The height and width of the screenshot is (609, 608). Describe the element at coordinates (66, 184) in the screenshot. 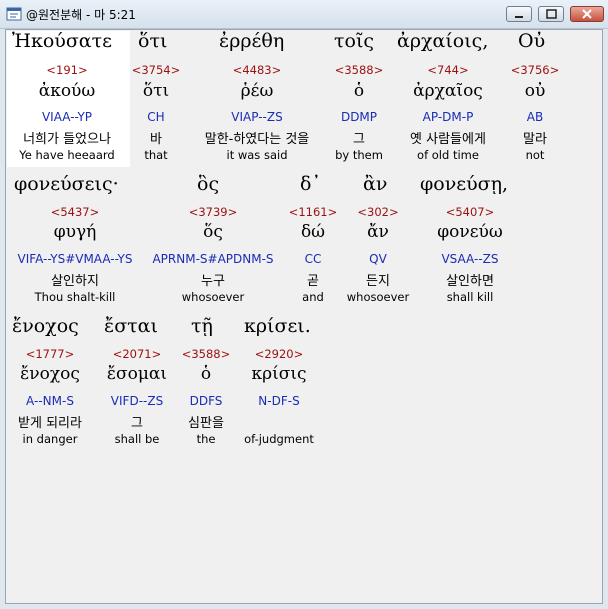

I see `greek-word: φονεύσεις·` at that location.